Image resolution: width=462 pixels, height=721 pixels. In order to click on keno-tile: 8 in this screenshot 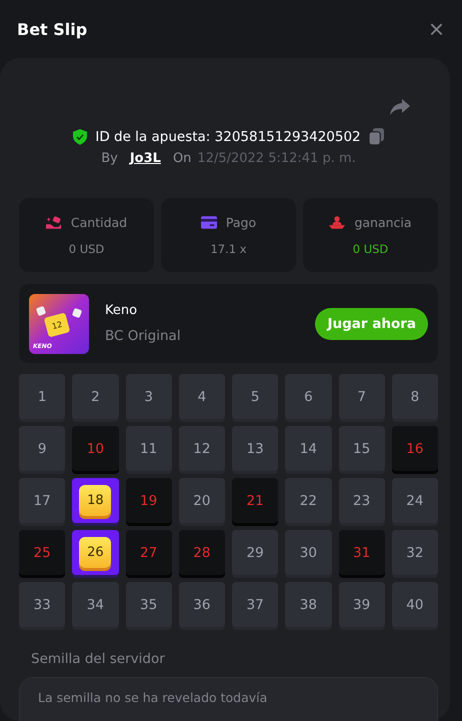, I will do `click(415, 396)`.